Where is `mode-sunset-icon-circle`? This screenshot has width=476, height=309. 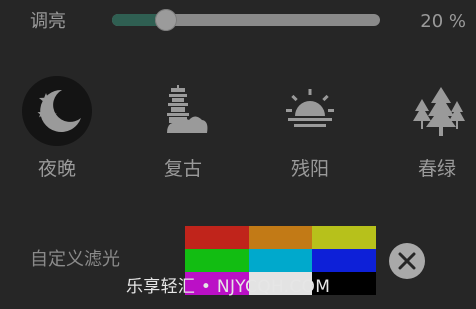 mode-sunset-icon-circle is located at coordinates (310, 111).